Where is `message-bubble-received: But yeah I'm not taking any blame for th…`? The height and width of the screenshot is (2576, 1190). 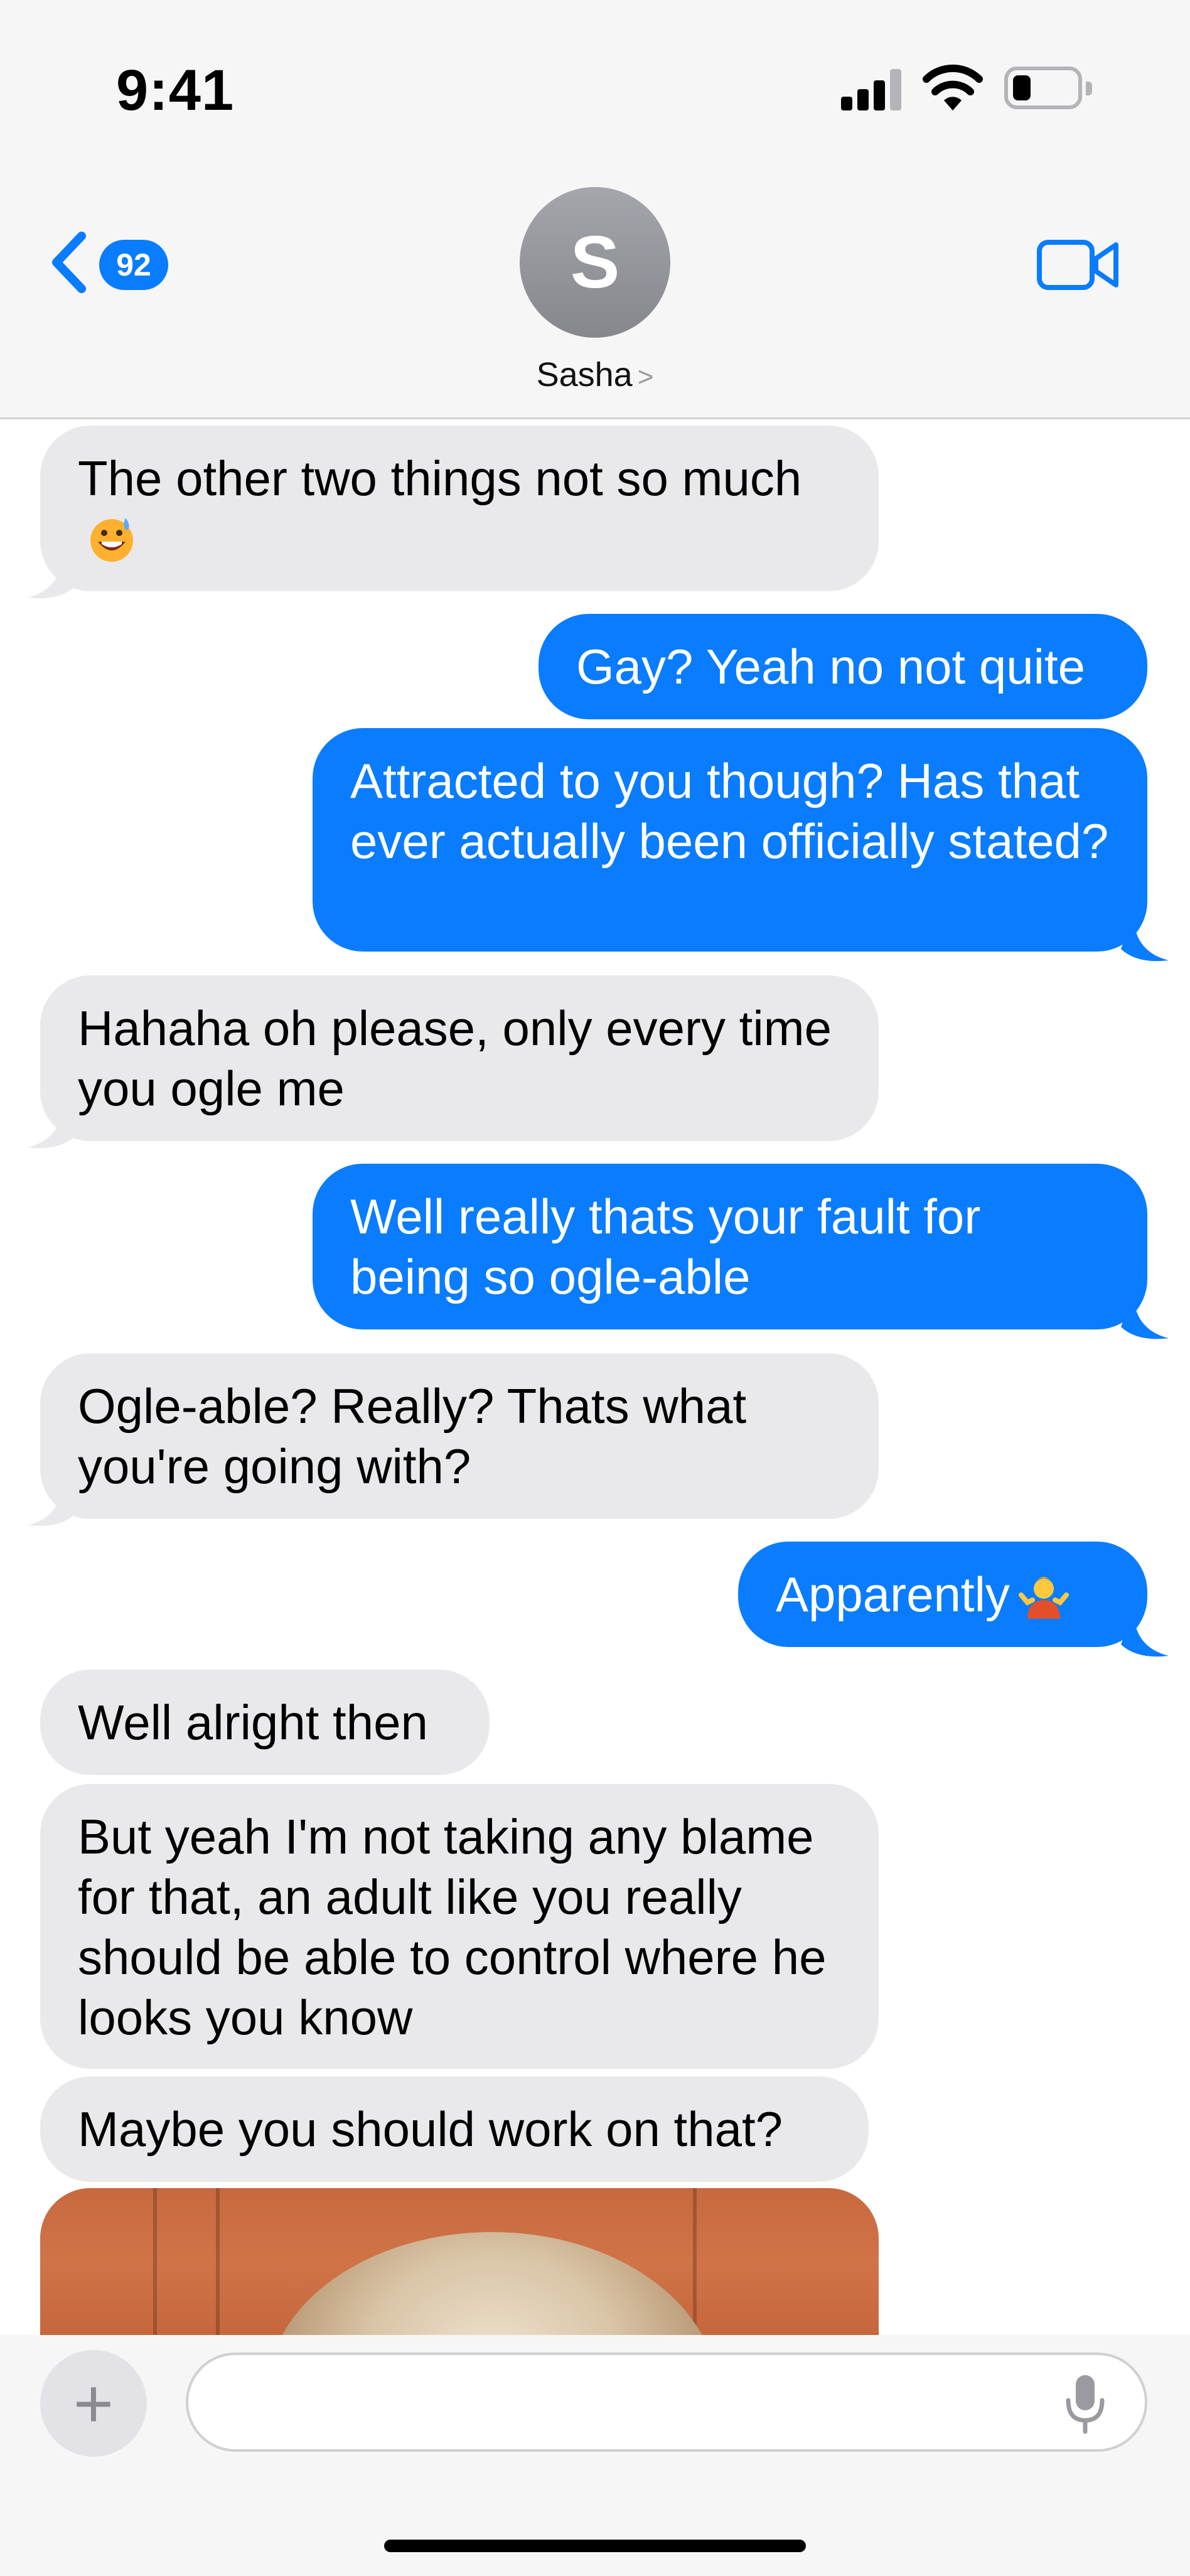 message-bubble-received: But yeah I'm not taking any blame for th… is located at coordinates (459, 1926).